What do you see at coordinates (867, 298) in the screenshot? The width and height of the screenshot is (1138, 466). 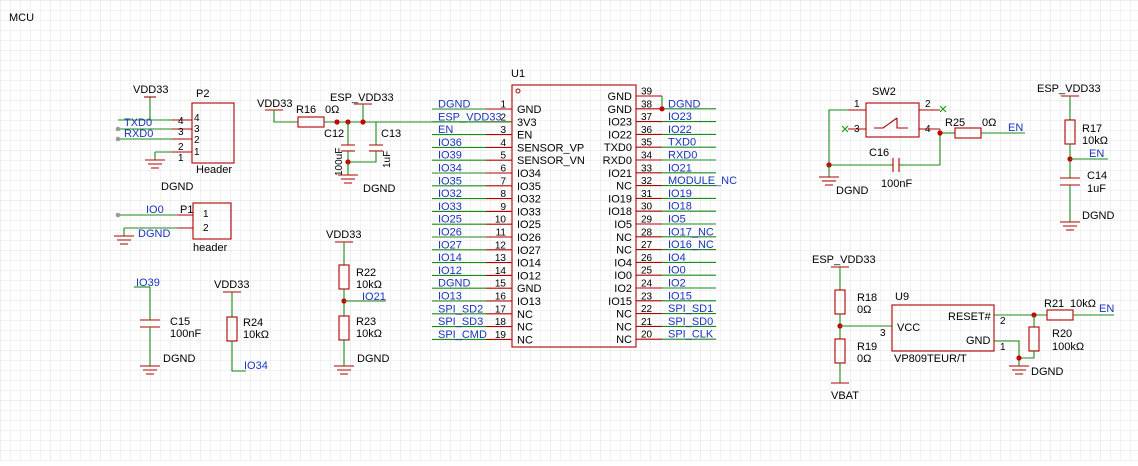 I see `r18-ref: R18` at bounding box center [867, 298].